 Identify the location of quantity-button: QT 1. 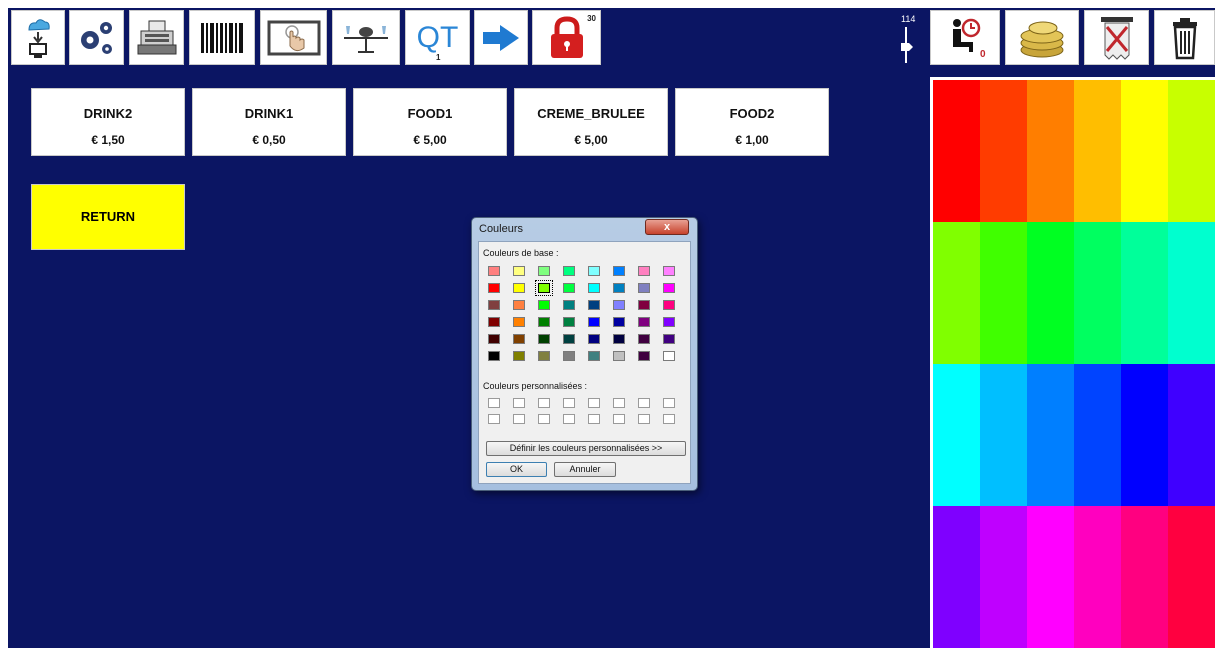
(437, 37).